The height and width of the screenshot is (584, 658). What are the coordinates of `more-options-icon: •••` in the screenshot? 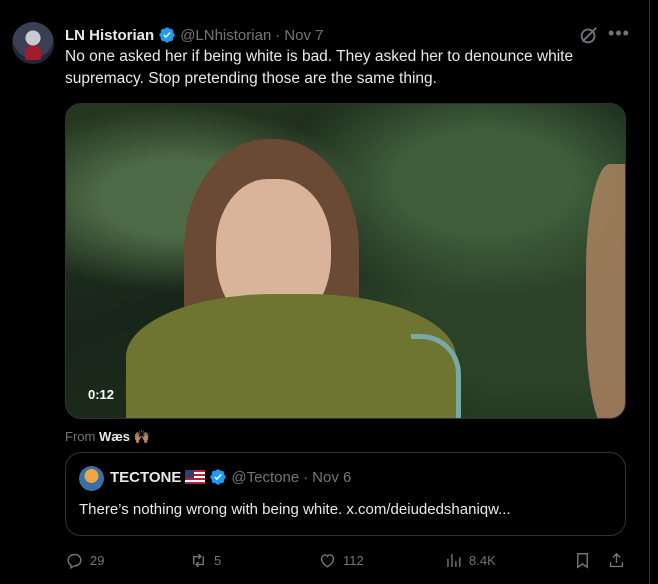 It's located at (619, 35).